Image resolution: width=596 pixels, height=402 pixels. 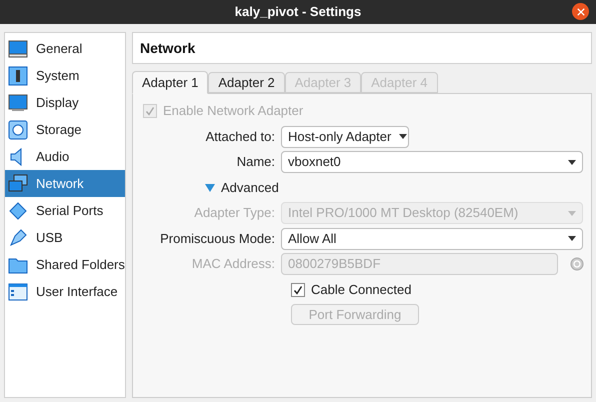 I want to click on close-icon, so click(x=580, y=12).